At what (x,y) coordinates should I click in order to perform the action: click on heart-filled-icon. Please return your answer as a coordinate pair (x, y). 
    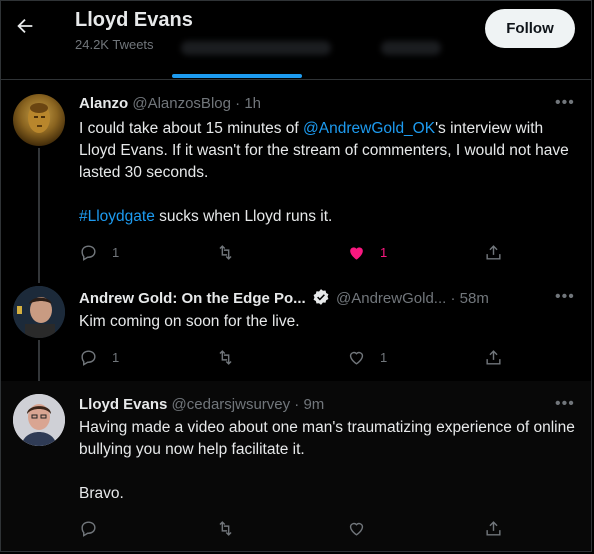
    Looking at the image, I should click on (356, 253).